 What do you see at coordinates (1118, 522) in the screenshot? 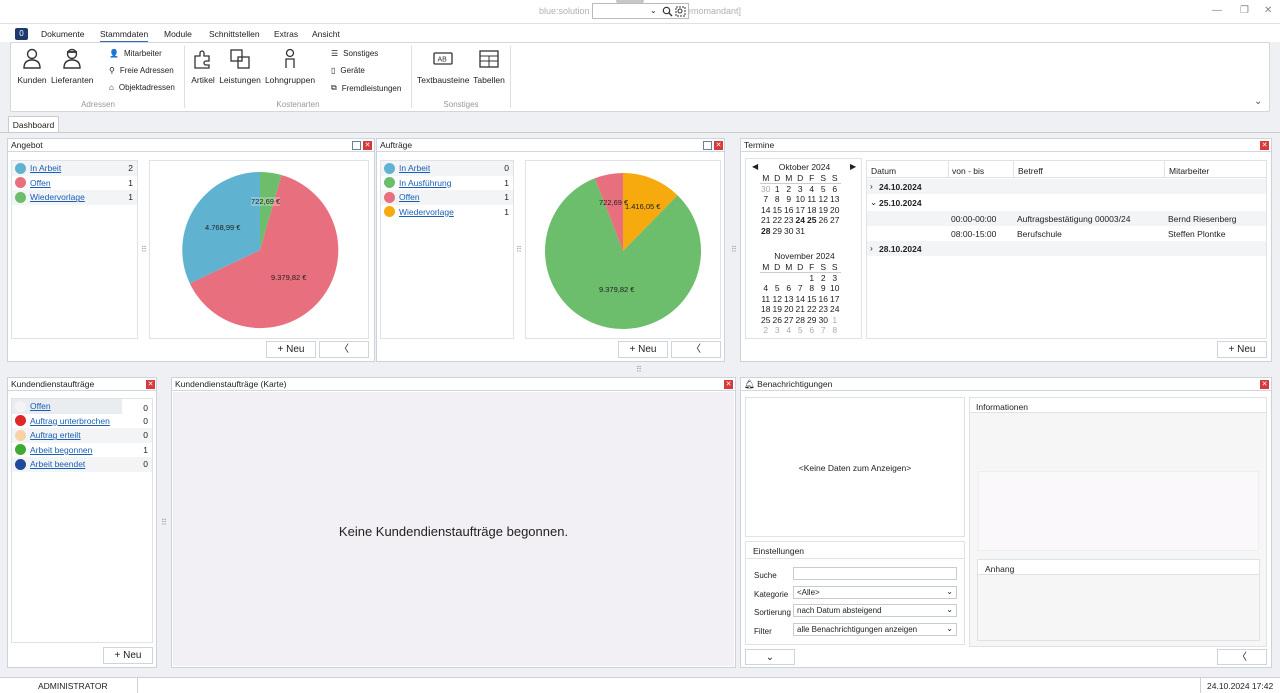
I see `info-panel: Informationen Anhang` at bounding box center [1118, 522].